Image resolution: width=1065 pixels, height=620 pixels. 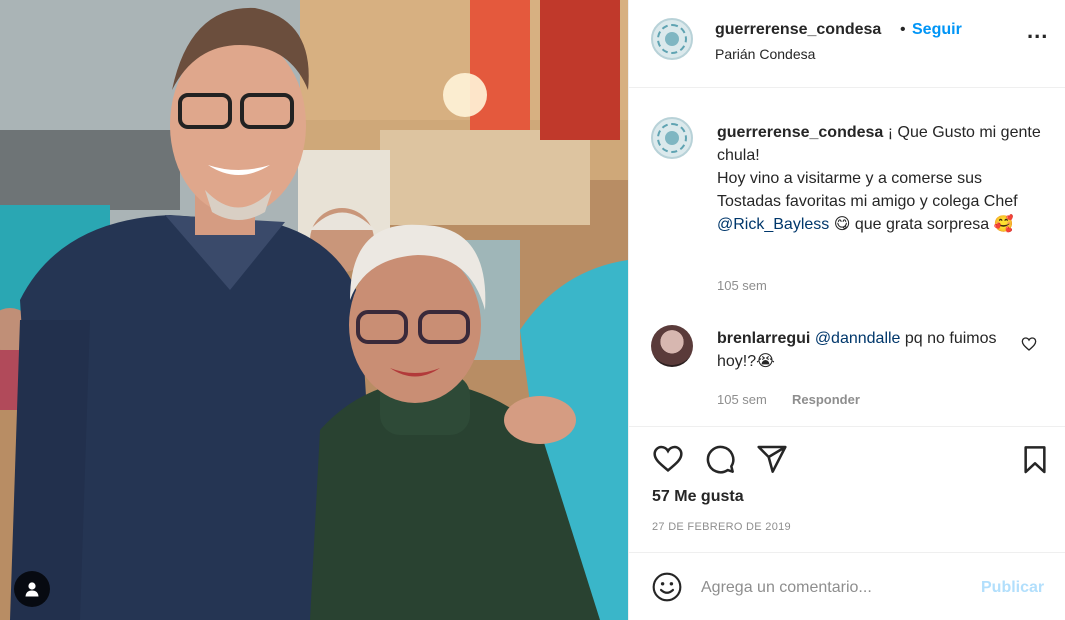 I want to click on likes-count: 57 Me gusta, so click(x=698, y=497).